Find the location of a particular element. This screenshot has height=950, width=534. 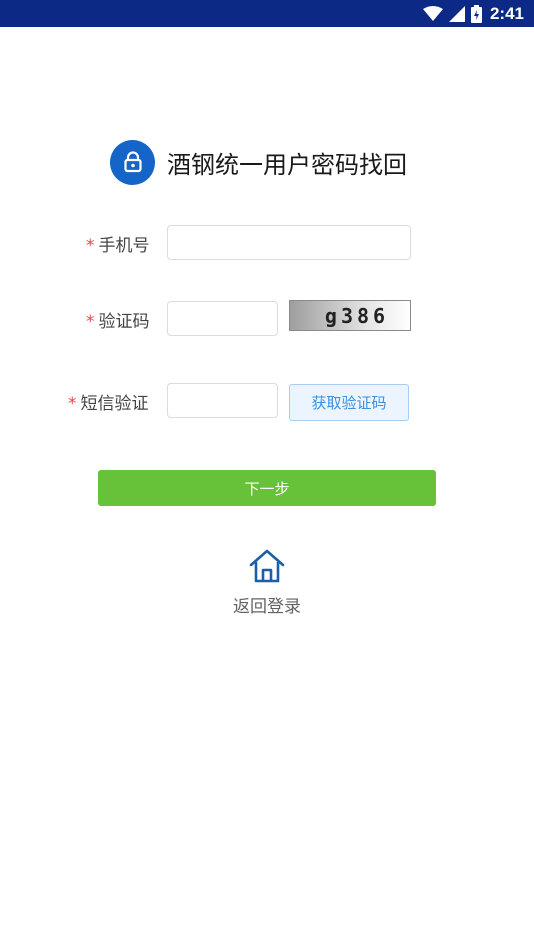

sms-label-text: 短信验证 is located at coordinates (114, 404).